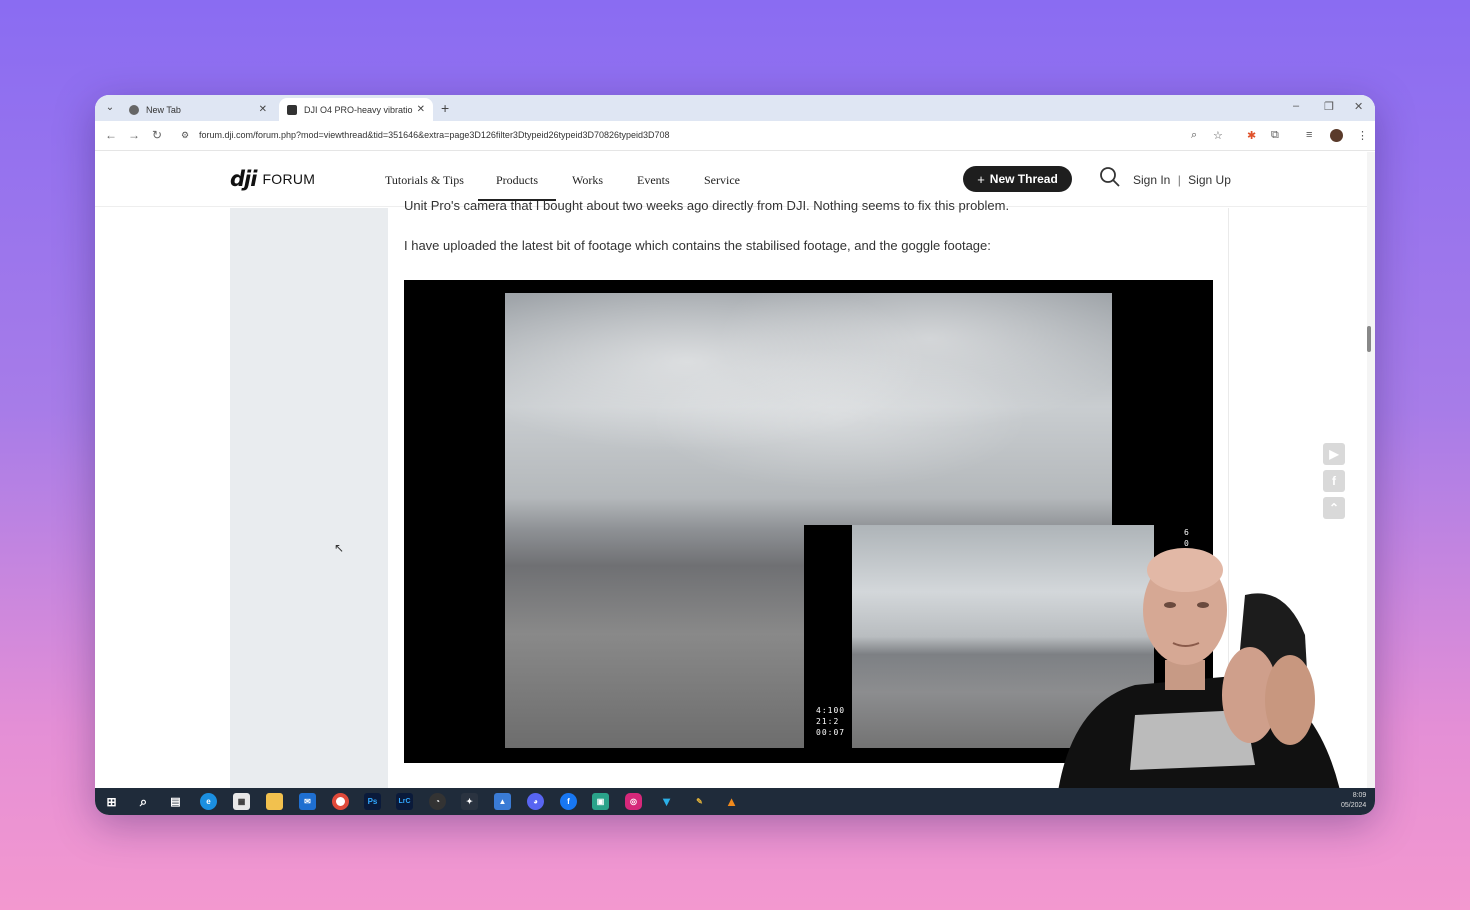 The height and width of the screenshot is (910, 1470). I want to click on menu-kebab-icon: ⋮, so click(1362, 135).